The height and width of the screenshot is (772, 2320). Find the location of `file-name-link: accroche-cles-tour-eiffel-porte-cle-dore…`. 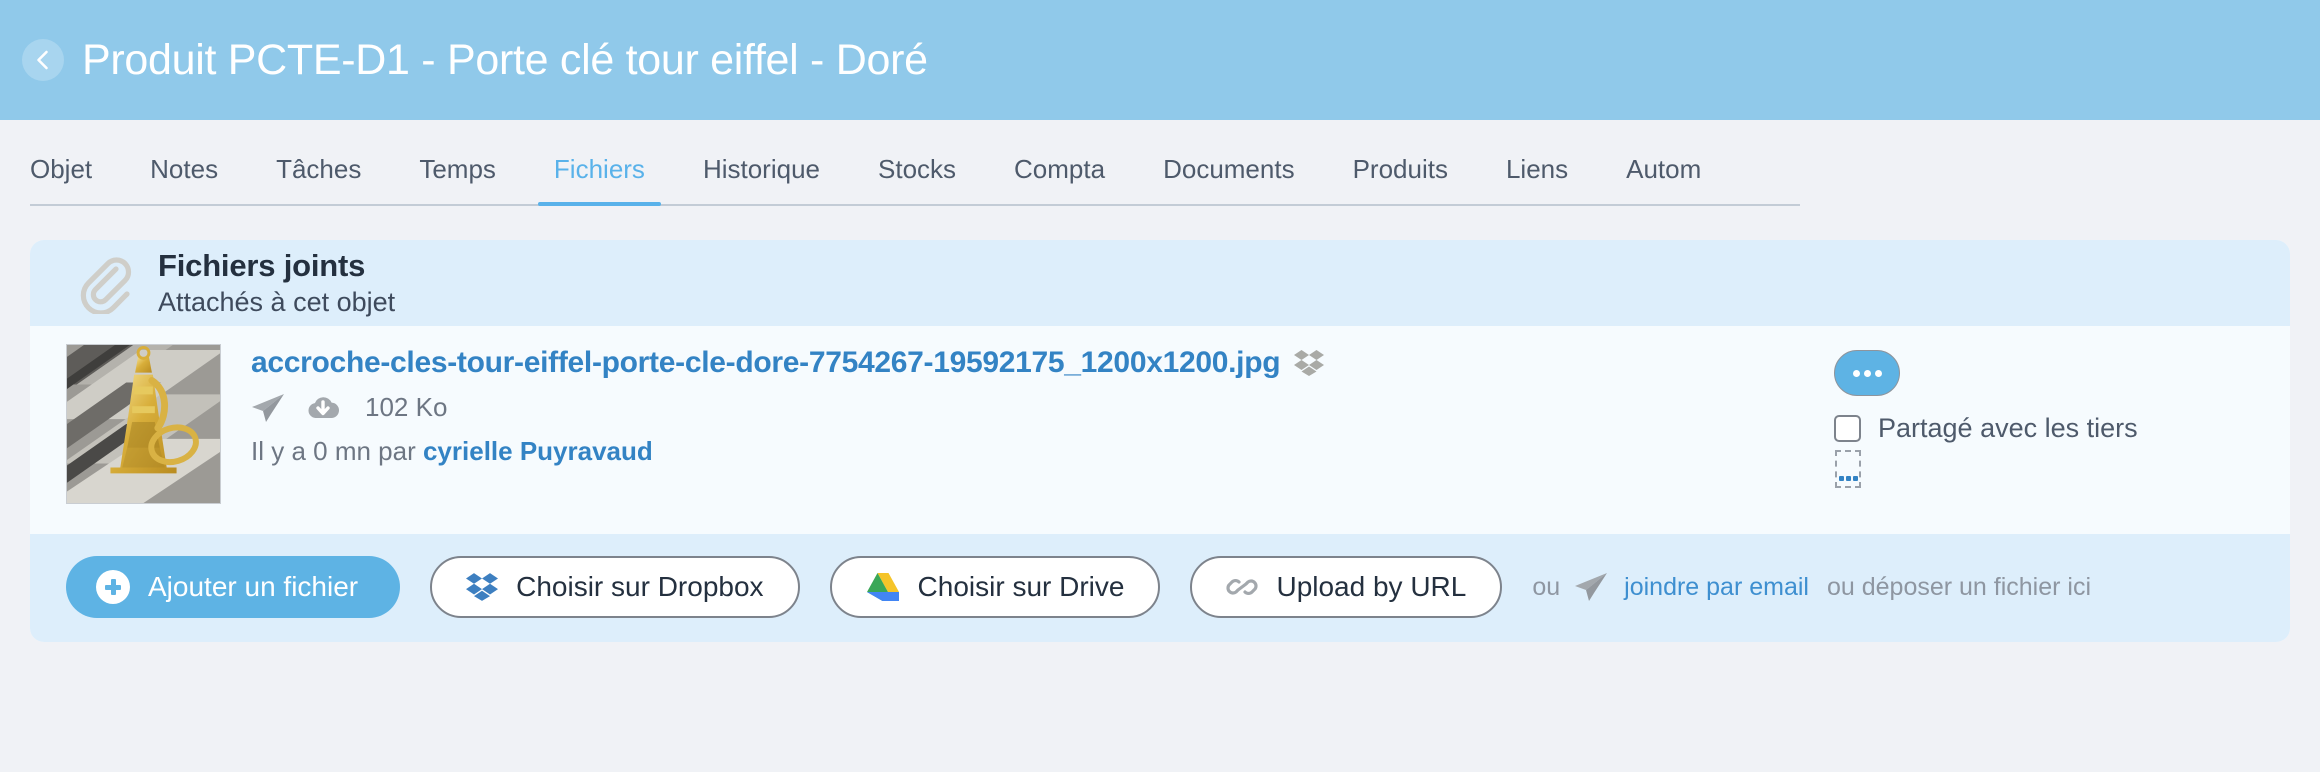

file-name-link: accroche-cles-tour-eiffel-porte-cle-dore… is located at coordinates (766, 363).